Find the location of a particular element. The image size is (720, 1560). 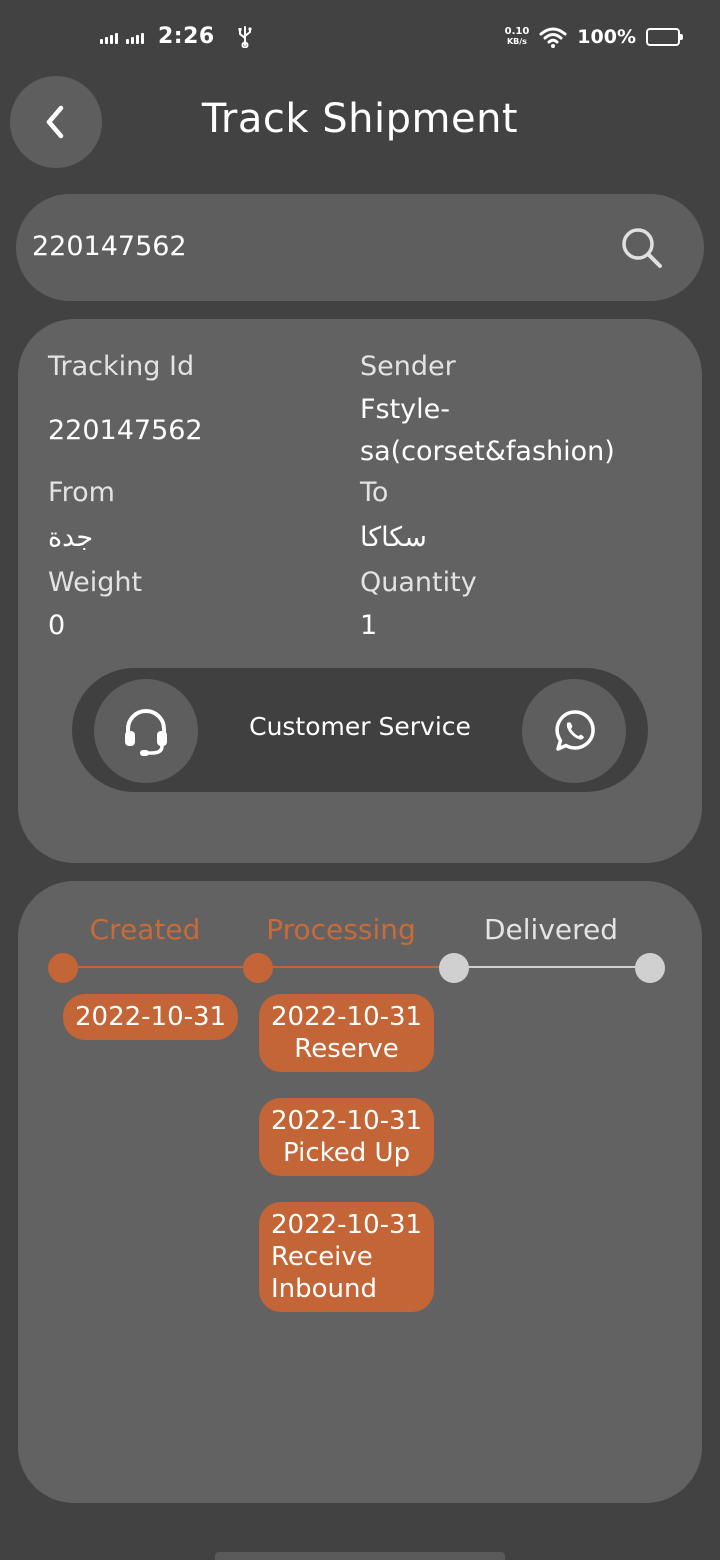

timeline-dot-processing is located at coordinates (258, 968).